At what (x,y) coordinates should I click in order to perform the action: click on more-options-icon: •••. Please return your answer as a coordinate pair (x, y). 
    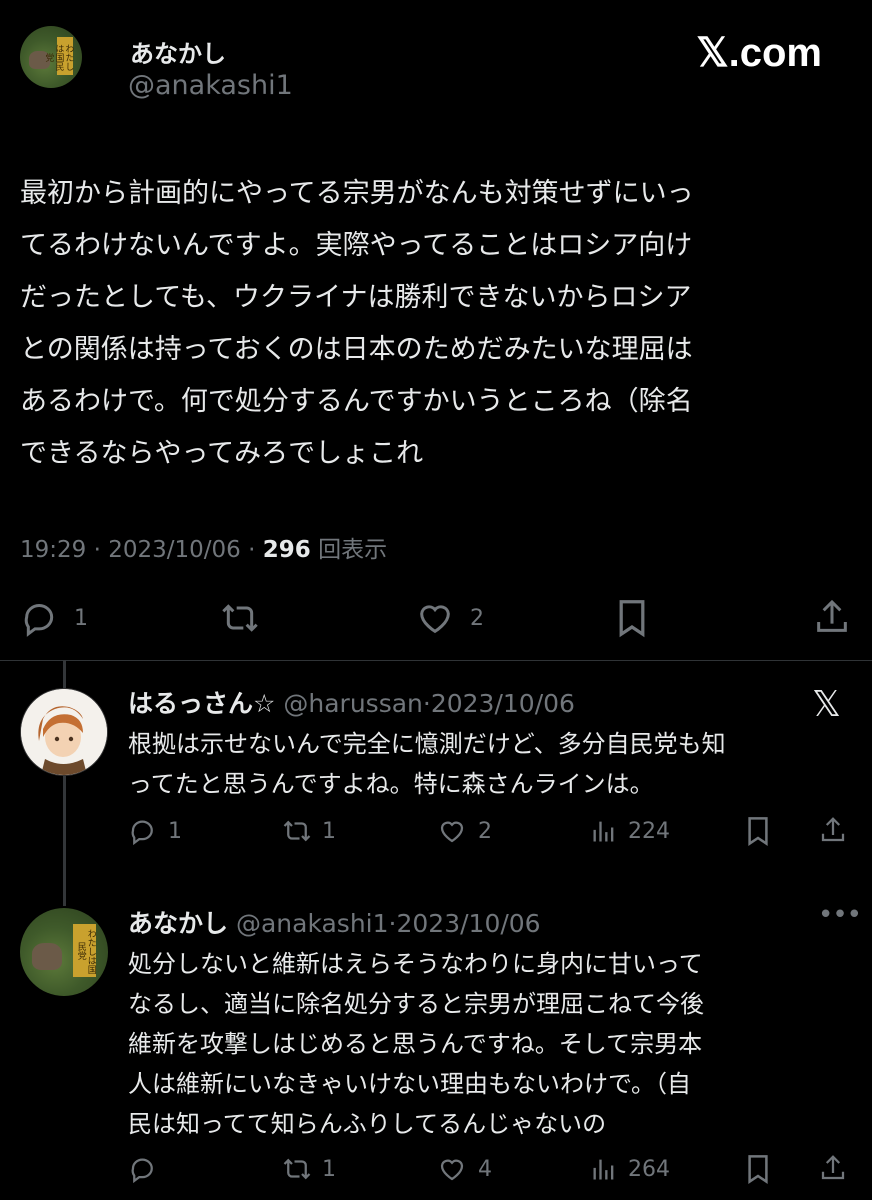
    Looking at the image, I should click on (840, 915).